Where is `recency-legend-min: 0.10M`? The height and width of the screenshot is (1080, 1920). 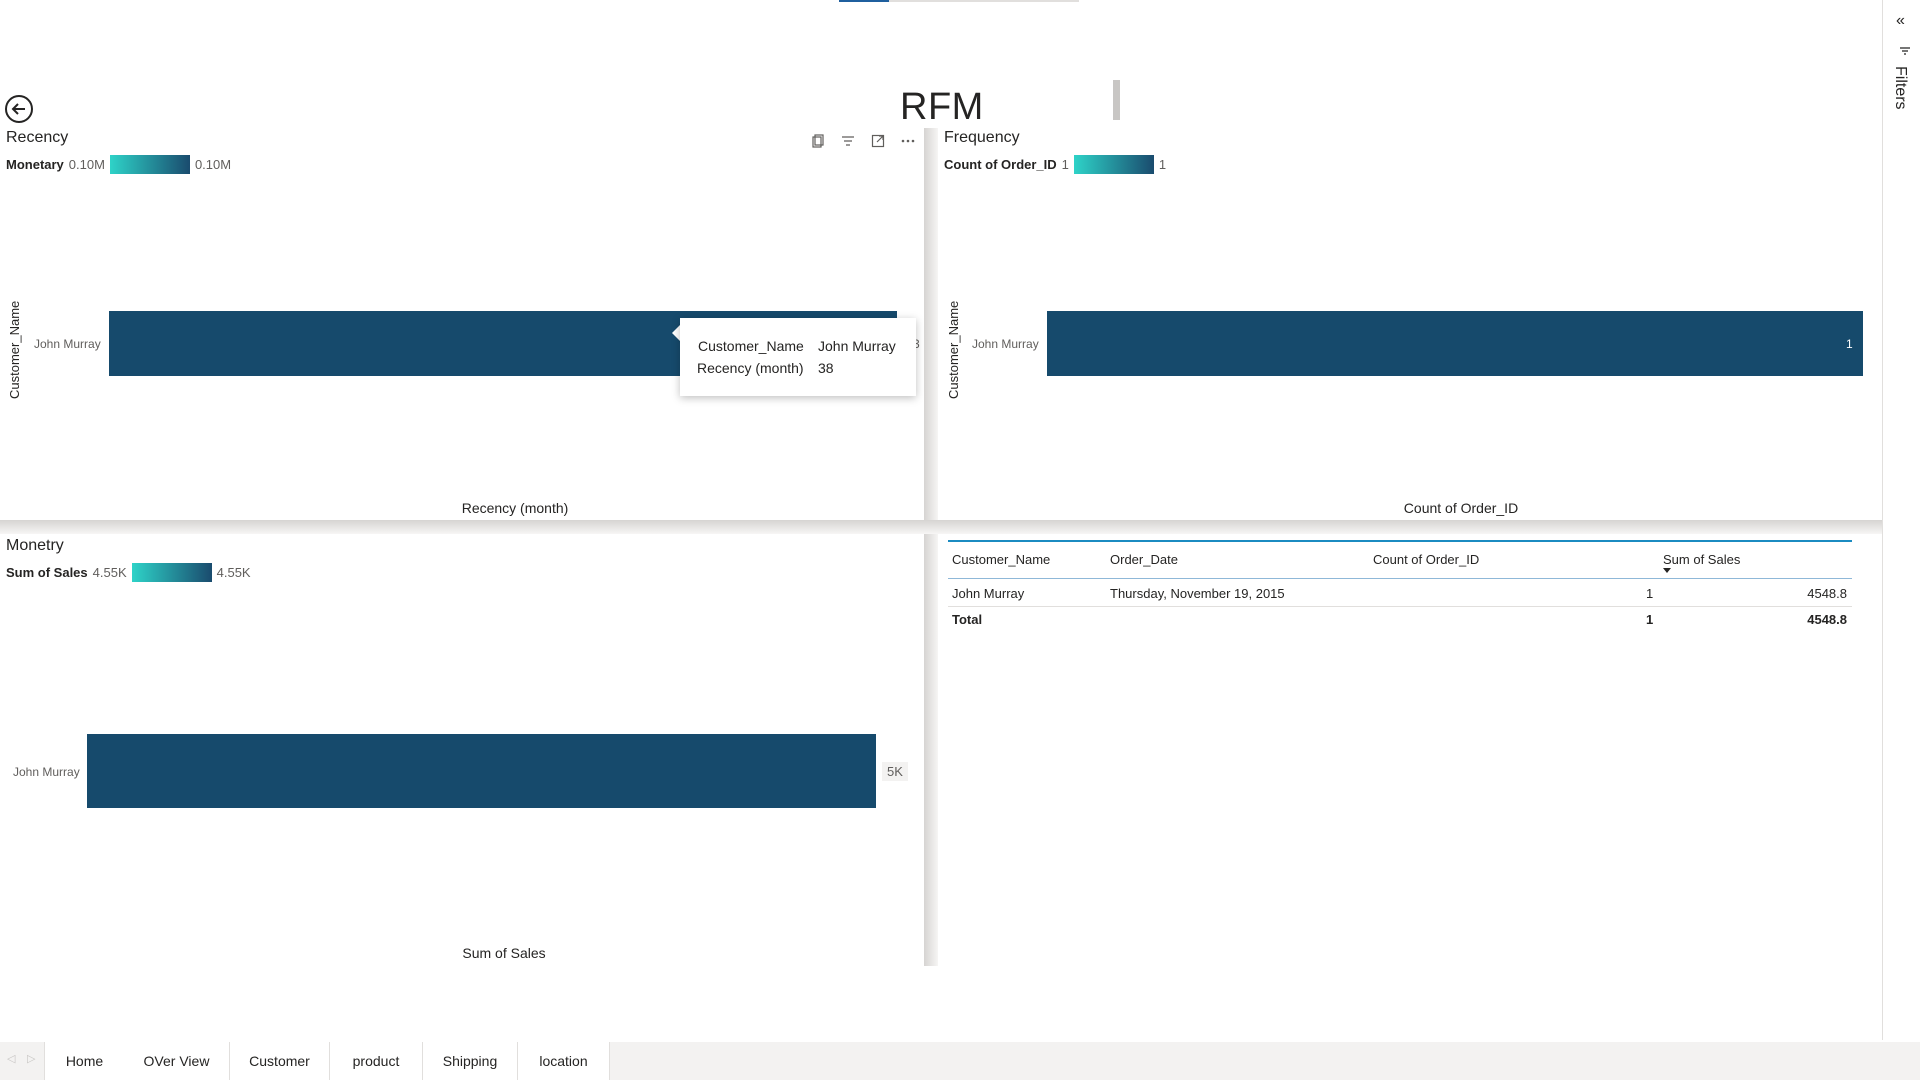
recency-legend-min: 0.10M is located at coordinates (86, 164).